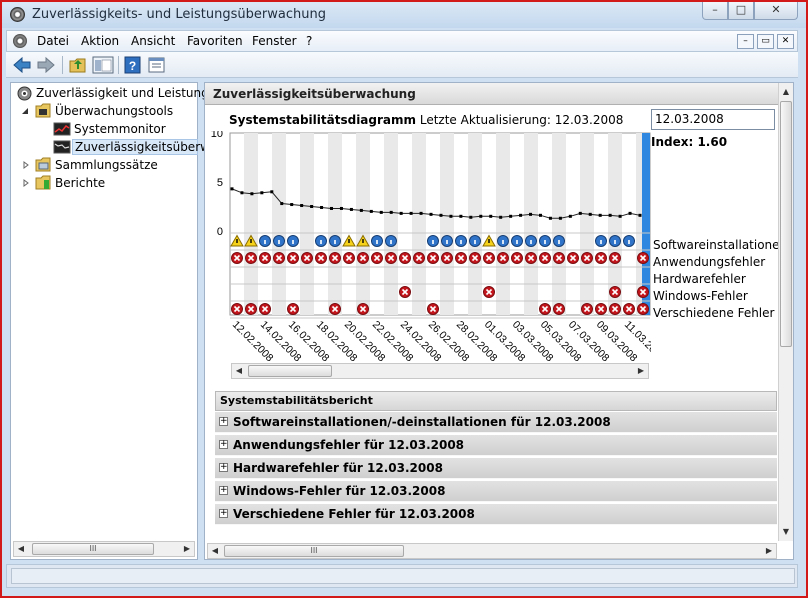 This screenshot has height=598, width=808. I want to click on folder-up-icon, so click(78, 65).